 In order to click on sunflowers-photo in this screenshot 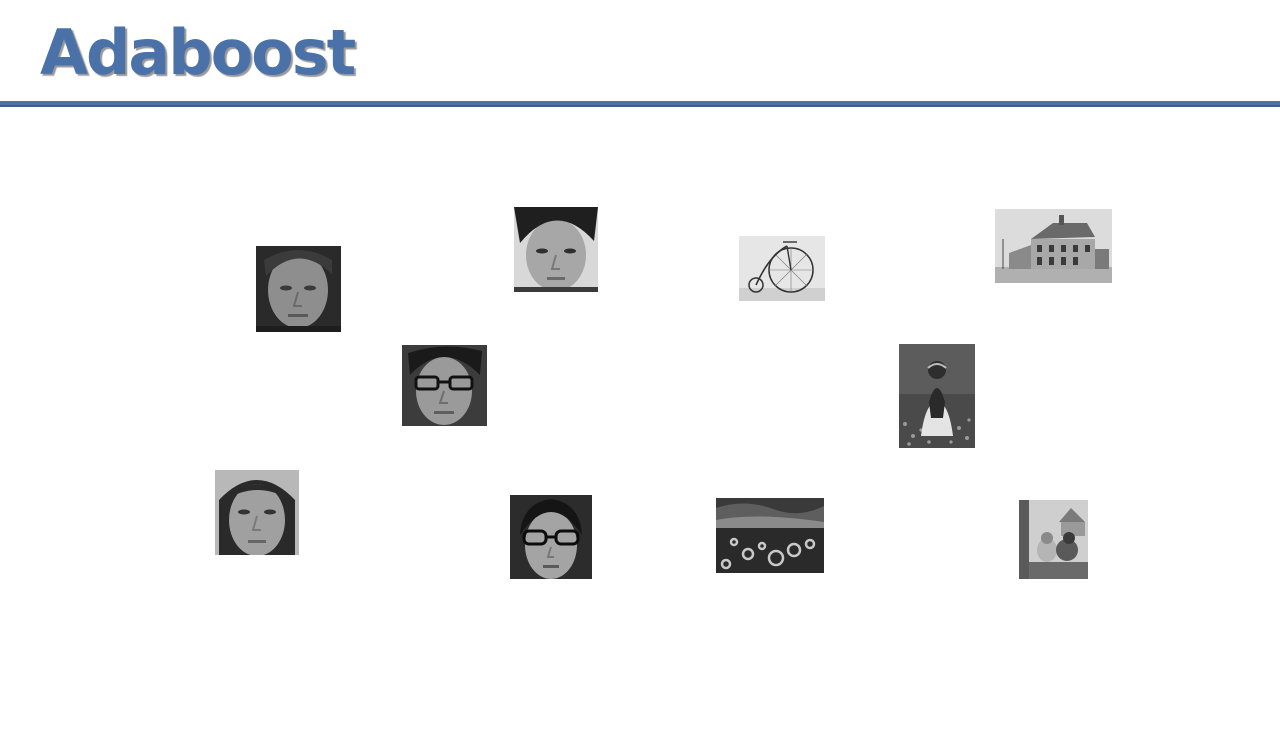, I will do `click(770, 535)`.